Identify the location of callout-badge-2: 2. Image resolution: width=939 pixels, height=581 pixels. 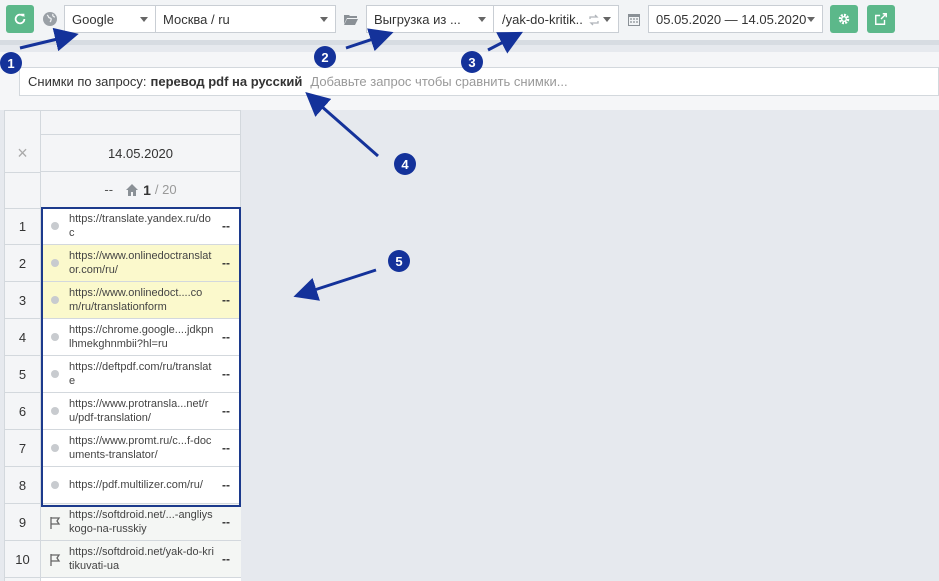
(325, 57).